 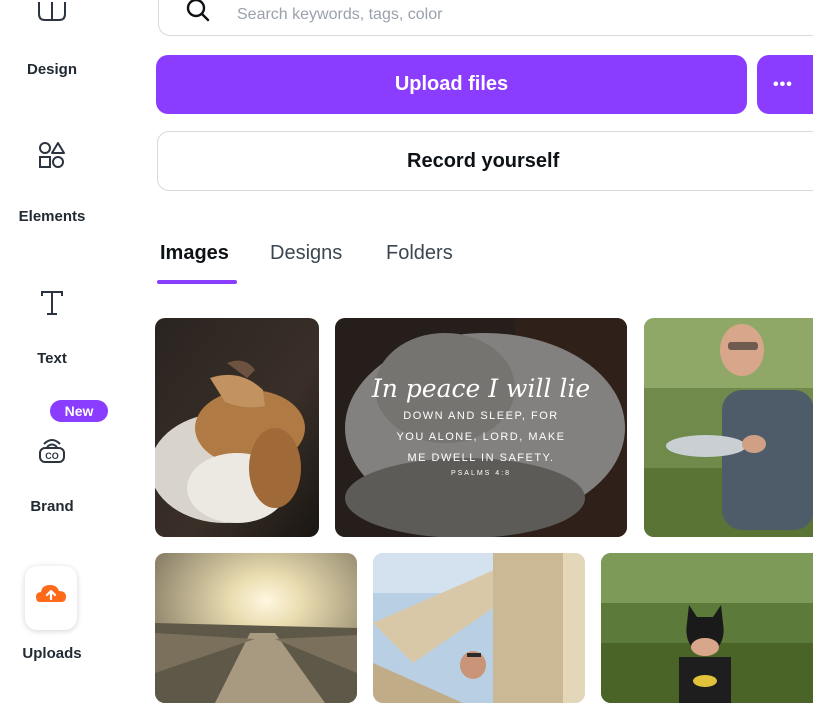 What do you see at coordinates (485, 161) in the screenshot?
I see `record-yourself-button: Record yourself` at bounding box center [485, 161].